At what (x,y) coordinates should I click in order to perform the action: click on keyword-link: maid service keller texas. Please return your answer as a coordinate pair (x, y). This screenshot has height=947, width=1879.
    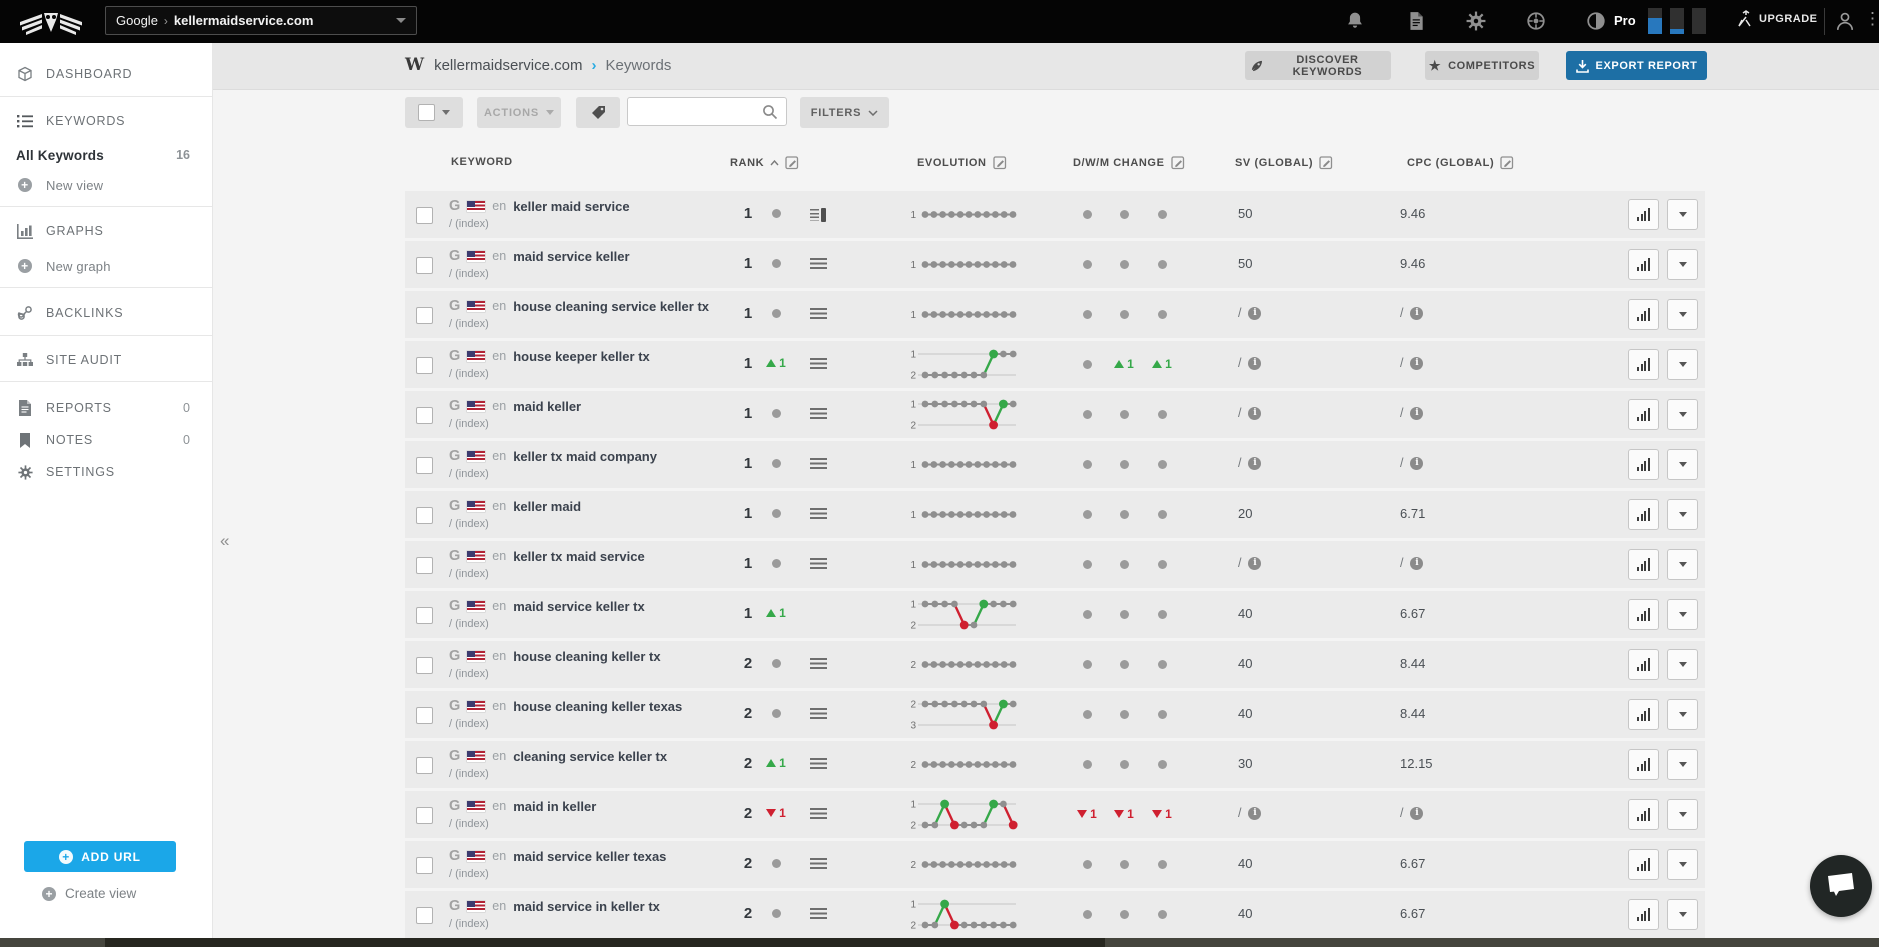
    Looking at the image, I should click on (589, 856).